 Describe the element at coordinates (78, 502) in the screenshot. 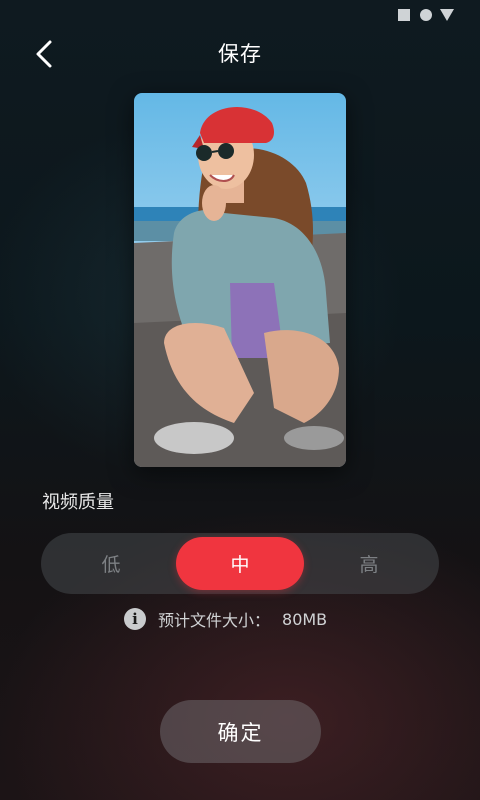

I see `quality-label: 视频质量` at that location.